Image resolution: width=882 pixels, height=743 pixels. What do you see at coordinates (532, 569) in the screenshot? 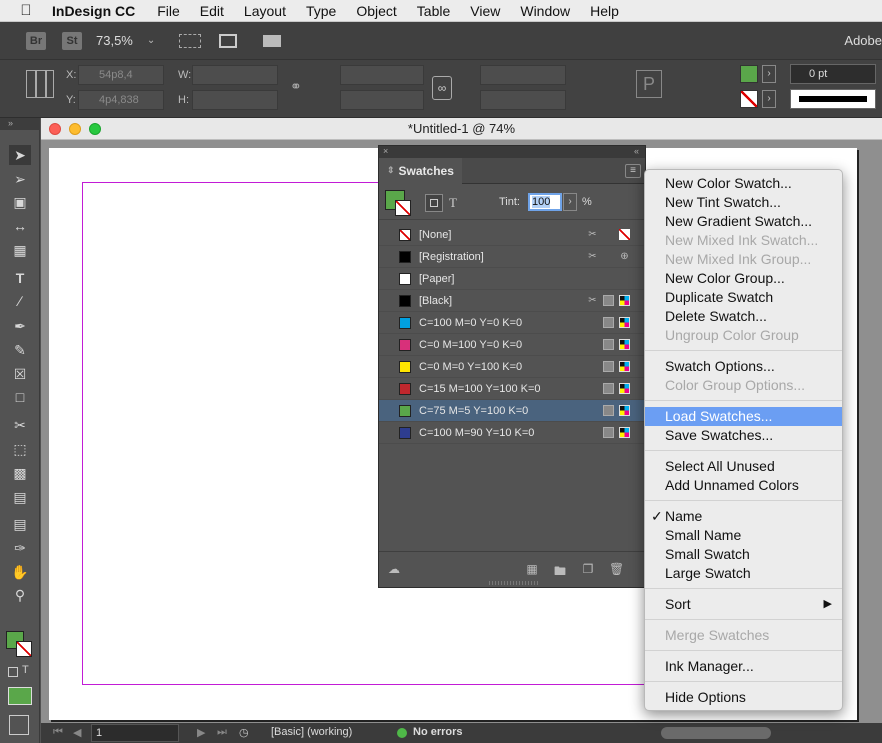
I see `show-swatch-kinds-icon: ▦` at bounding box center [532, 569].